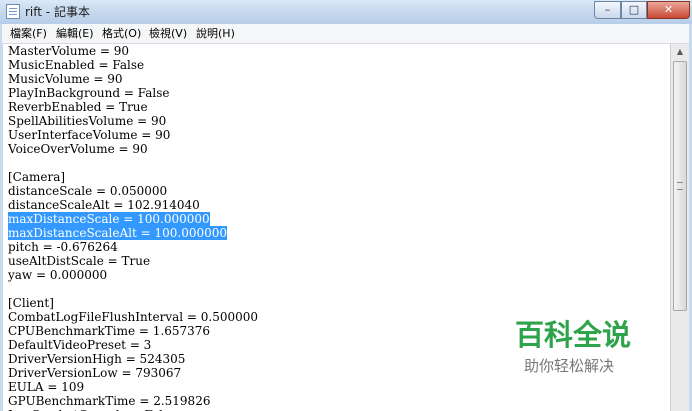 Image resolution: width=692 pixels, height=411 pixels. Describe the element at coordinates (28, 33) in the screenshot. I see `menu-file: 檔案(F)` at that location.